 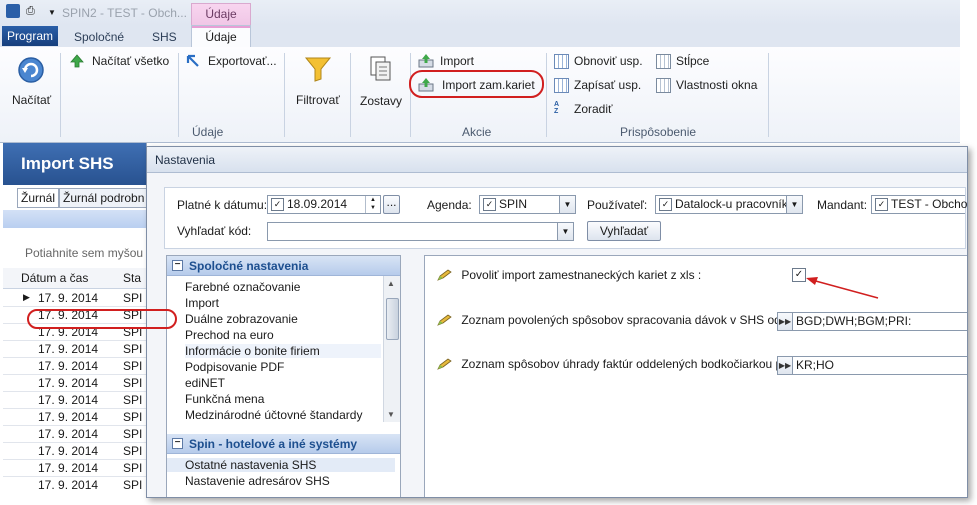 I want to click on program-button: Program, so click(x=30, y=36).